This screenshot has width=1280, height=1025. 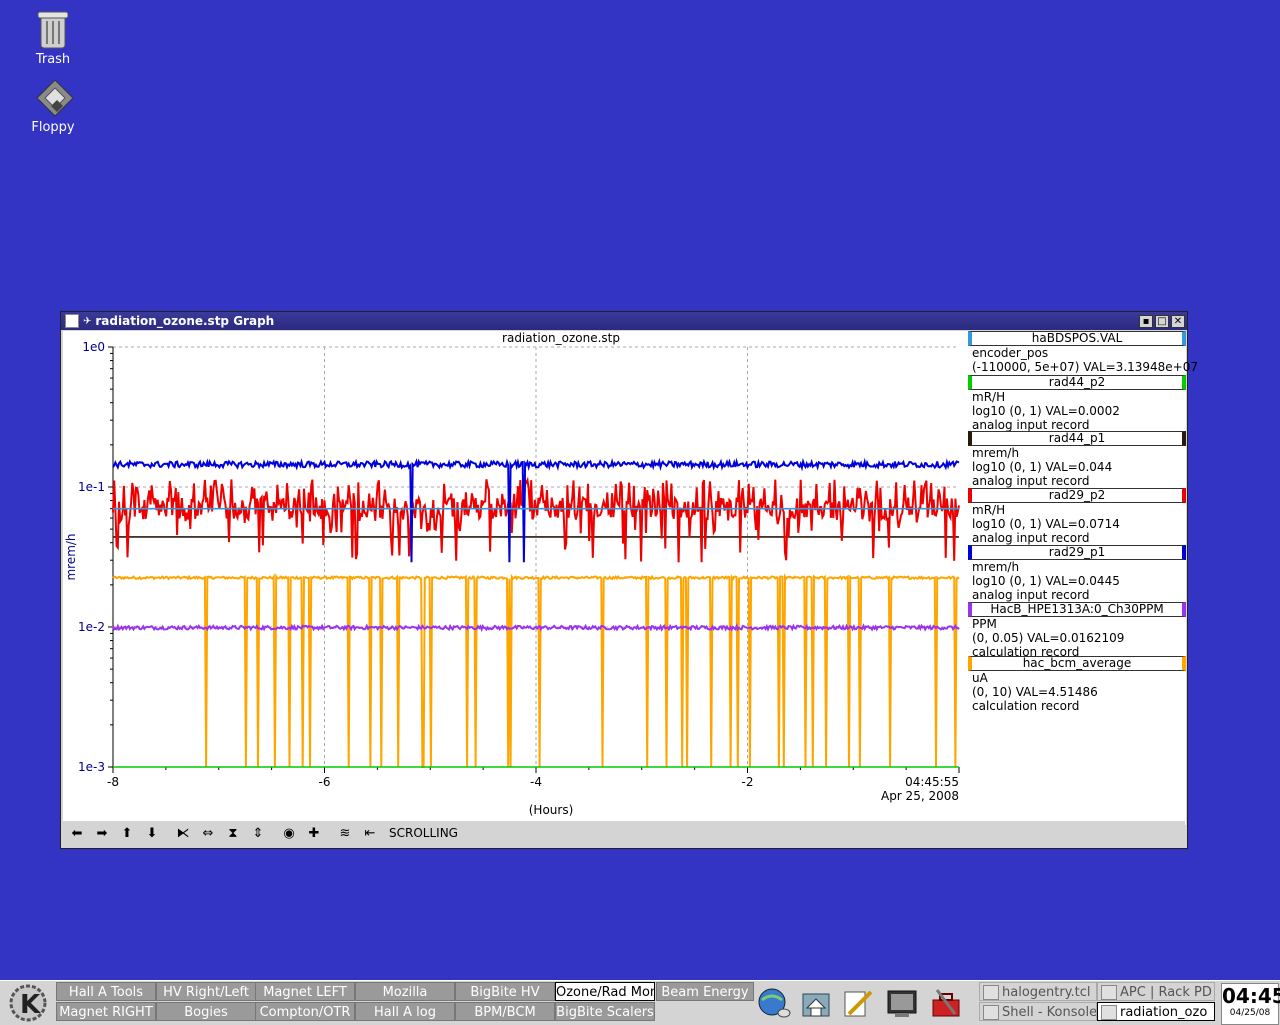 I want to click on legend-detail: (0, 10) VAL=4.51486, so click(x=1035, y=692).